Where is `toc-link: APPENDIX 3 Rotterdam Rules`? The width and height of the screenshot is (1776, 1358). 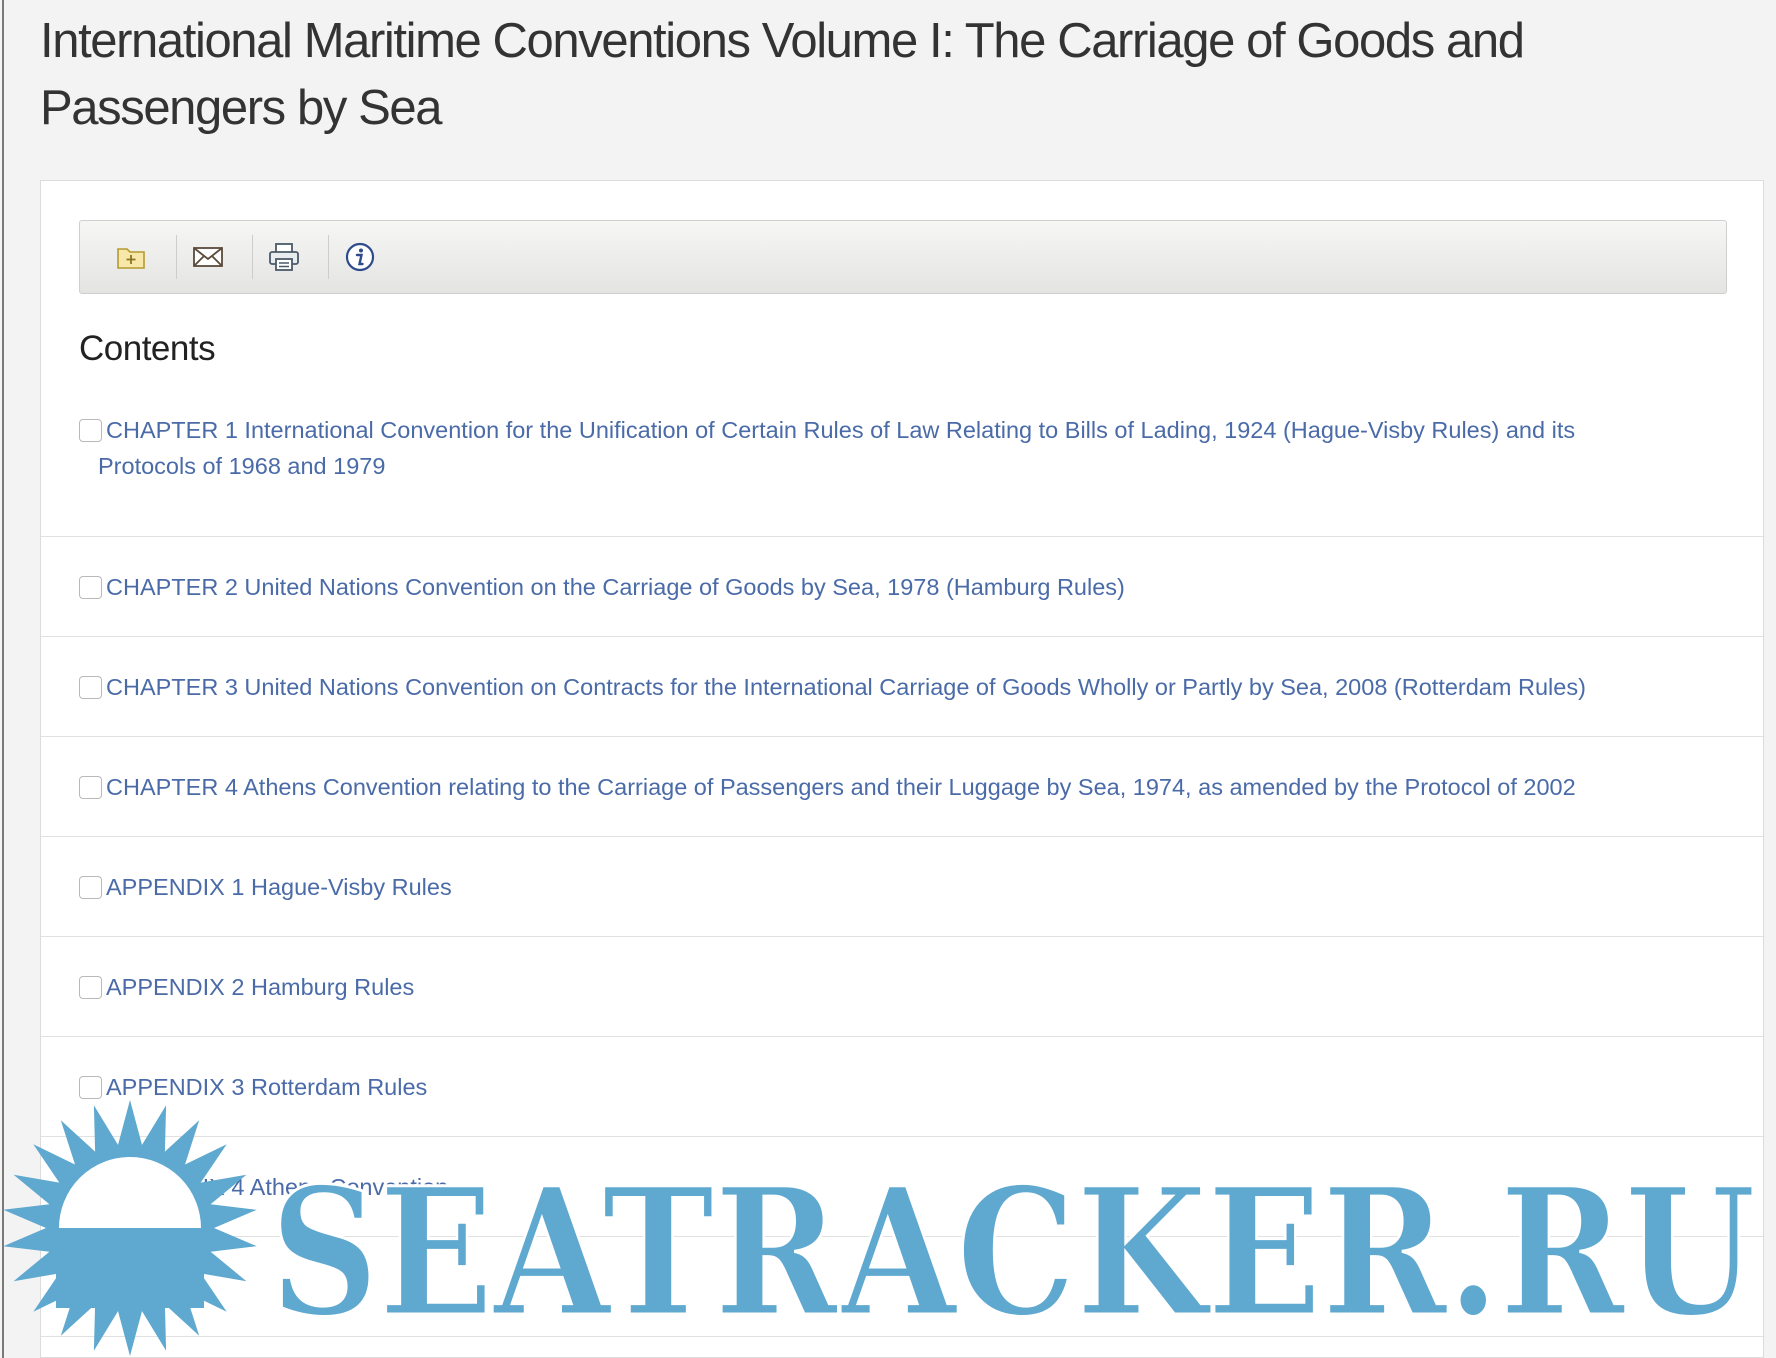 toc-link: APPENDIX 3 Rotterdam Rules is located at coordinates (904, 1087).